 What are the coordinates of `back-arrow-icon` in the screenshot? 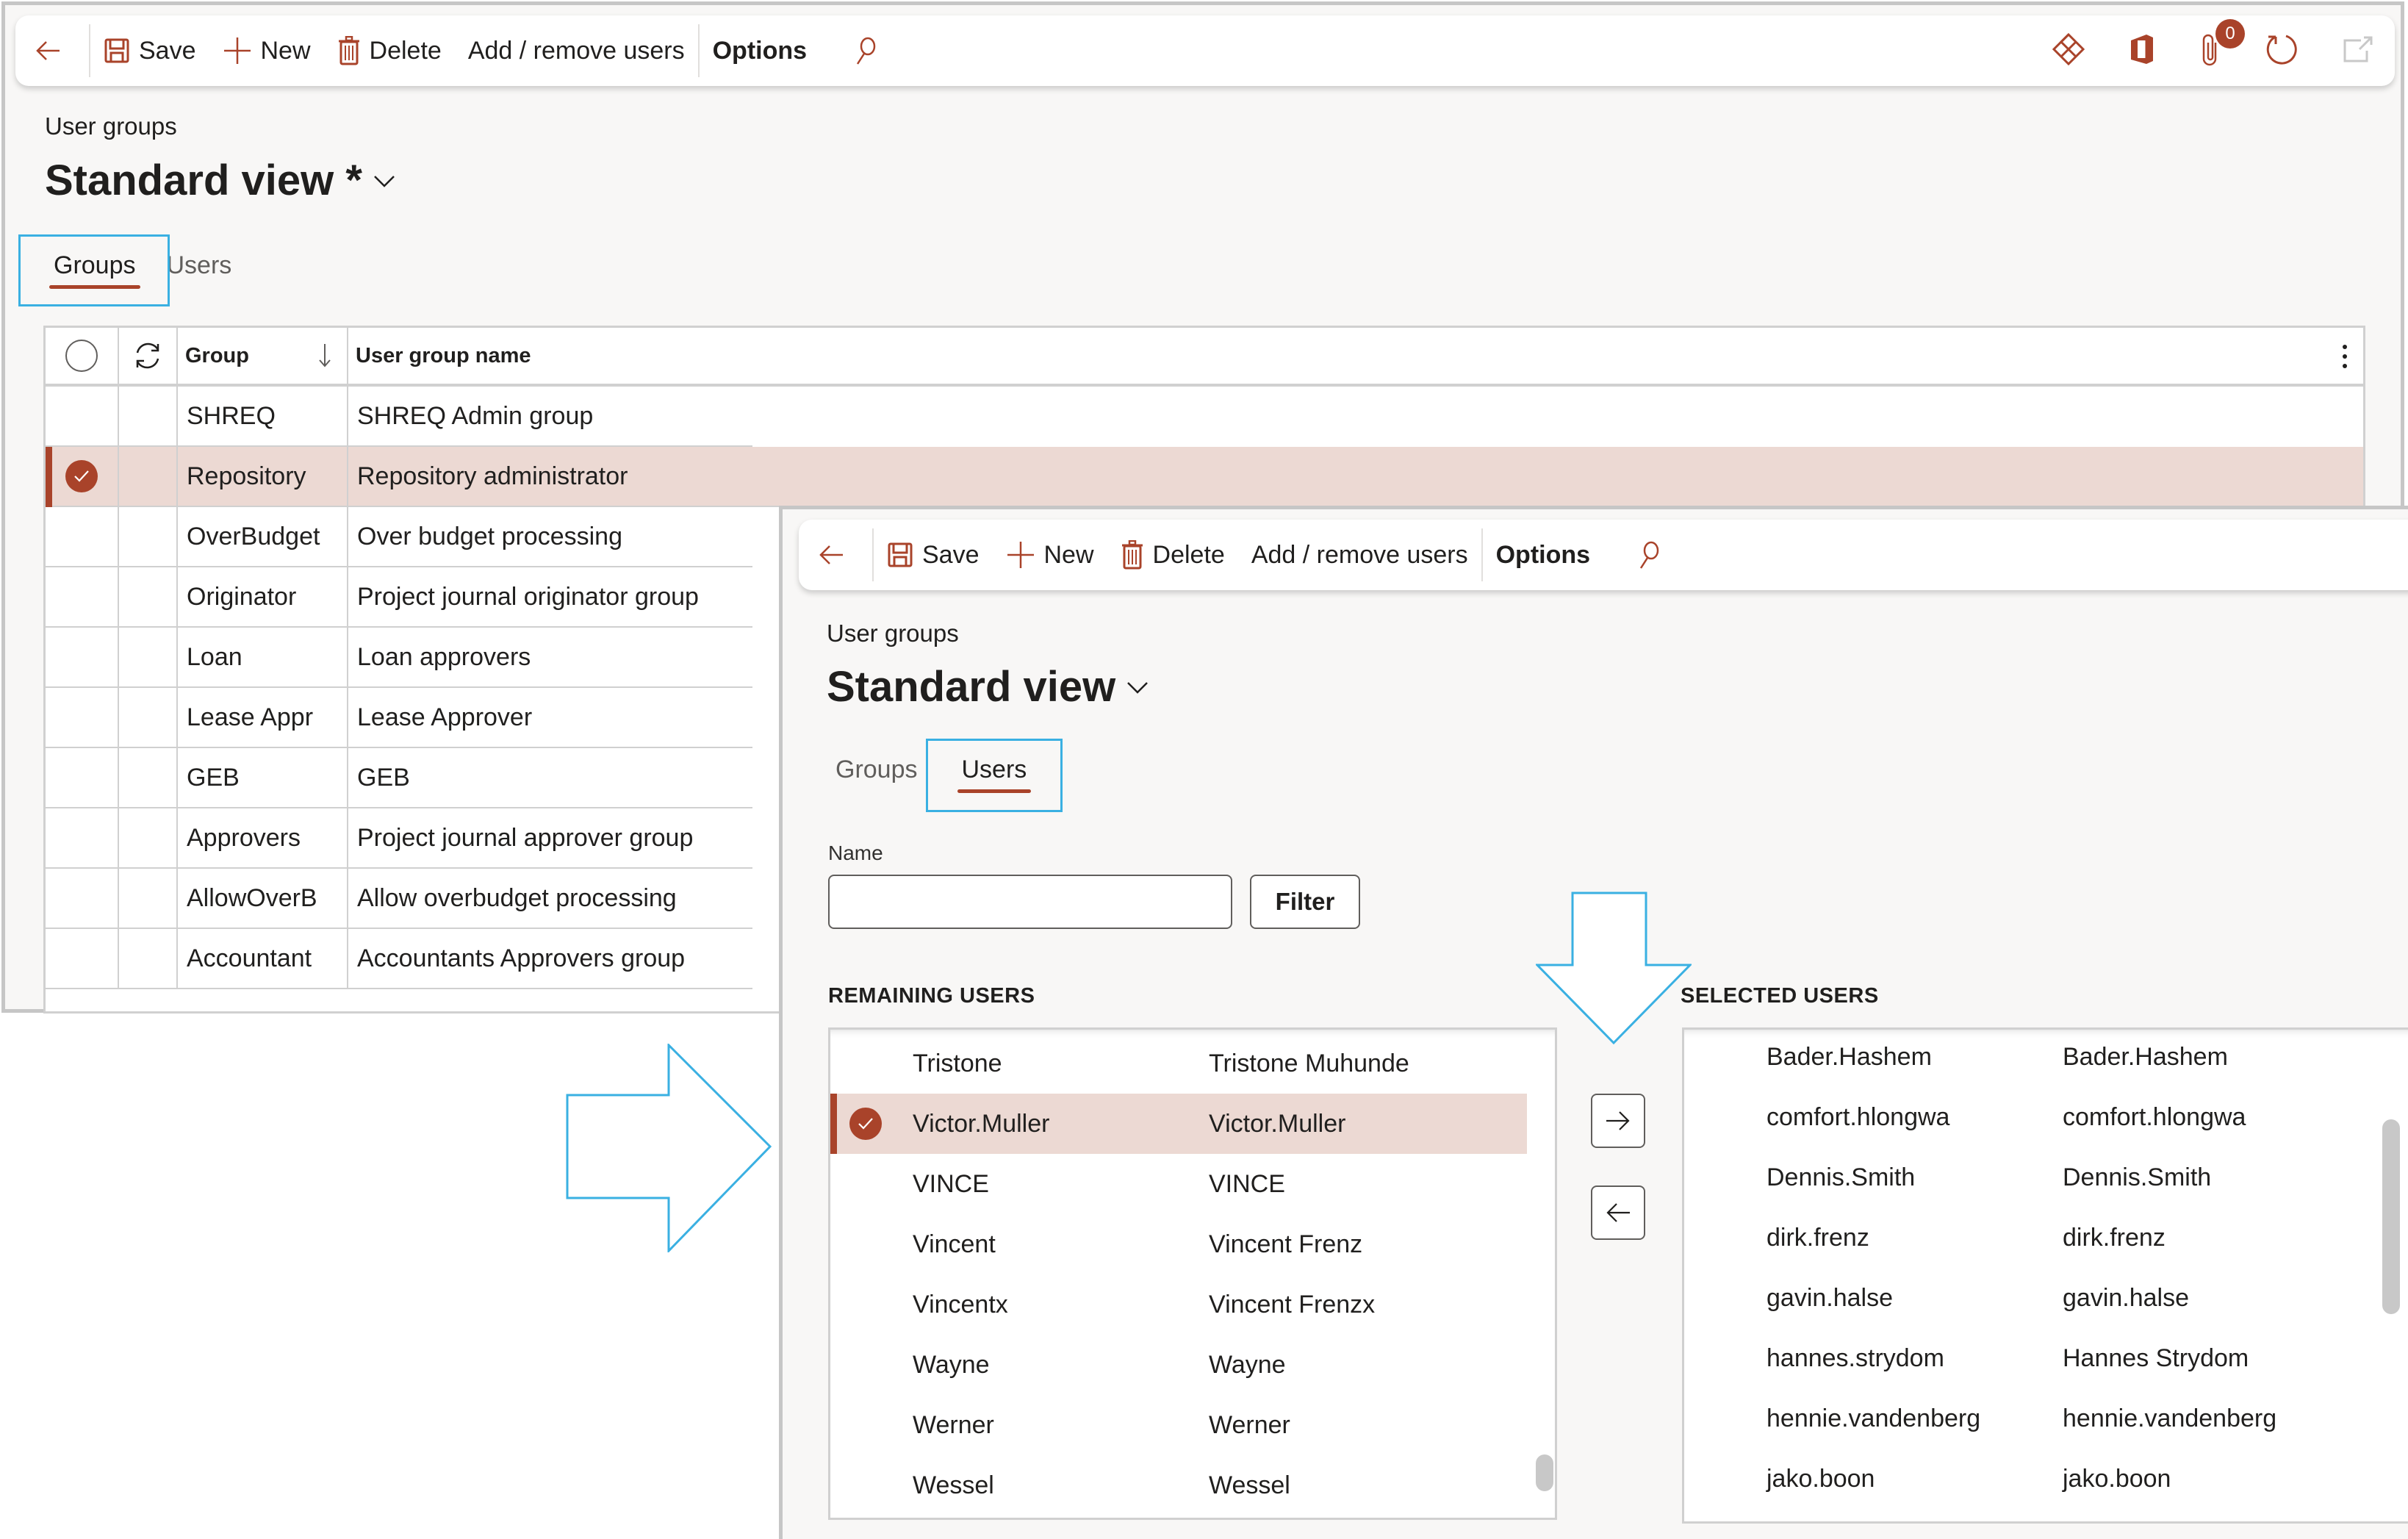 It's located at (48, 50).